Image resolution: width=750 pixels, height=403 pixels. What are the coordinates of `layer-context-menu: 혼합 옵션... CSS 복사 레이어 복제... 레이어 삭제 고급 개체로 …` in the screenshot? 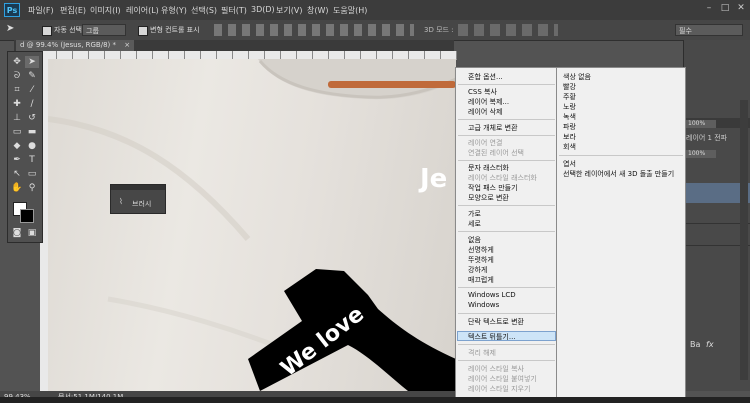 It's located at (506, 233).